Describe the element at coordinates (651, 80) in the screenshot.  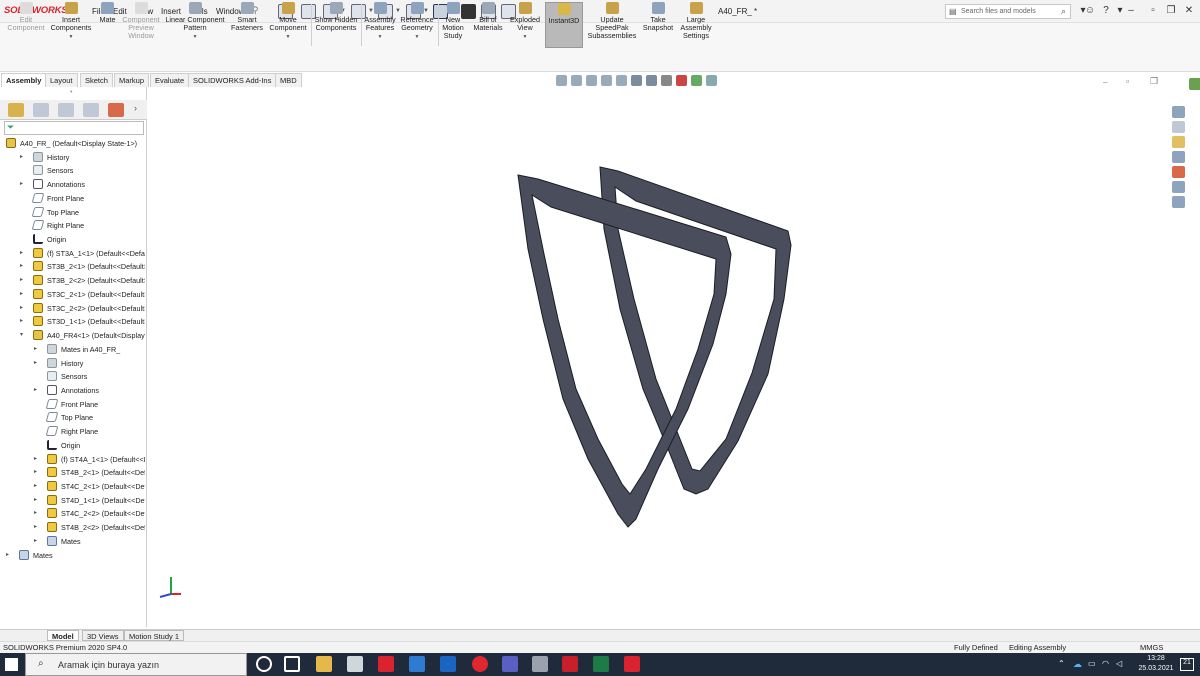
I see `display-style-icon` at that location.